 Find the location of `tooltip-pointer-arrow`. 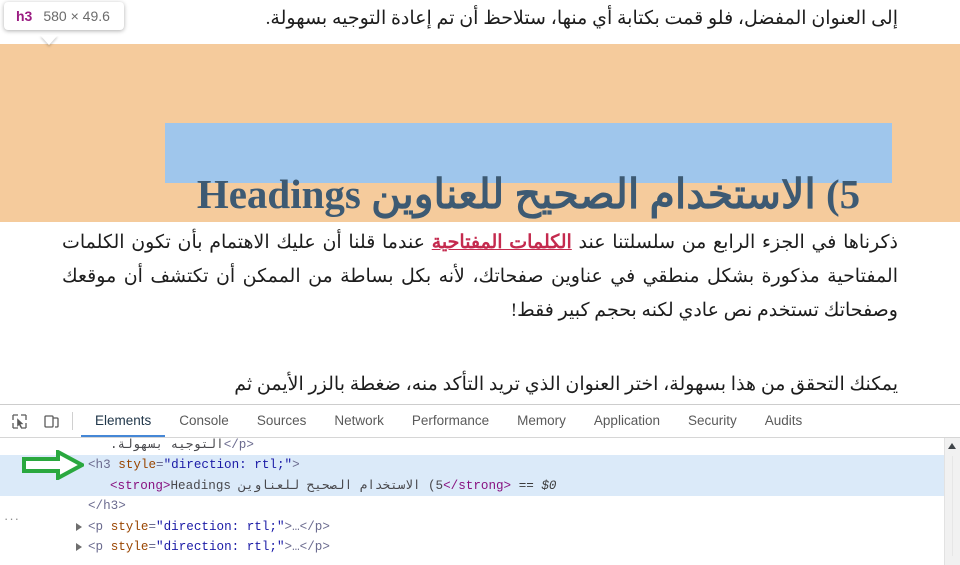

tooltip-pointer-arrow is located at coordinates (49, 40).